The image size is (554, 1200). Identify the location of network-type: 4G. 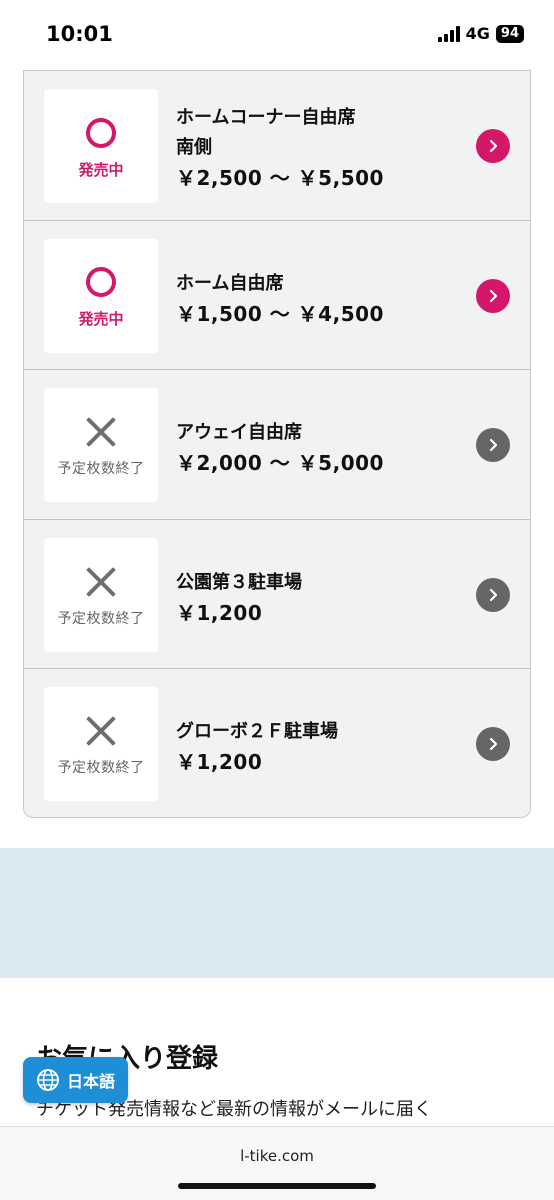
(477, 33).